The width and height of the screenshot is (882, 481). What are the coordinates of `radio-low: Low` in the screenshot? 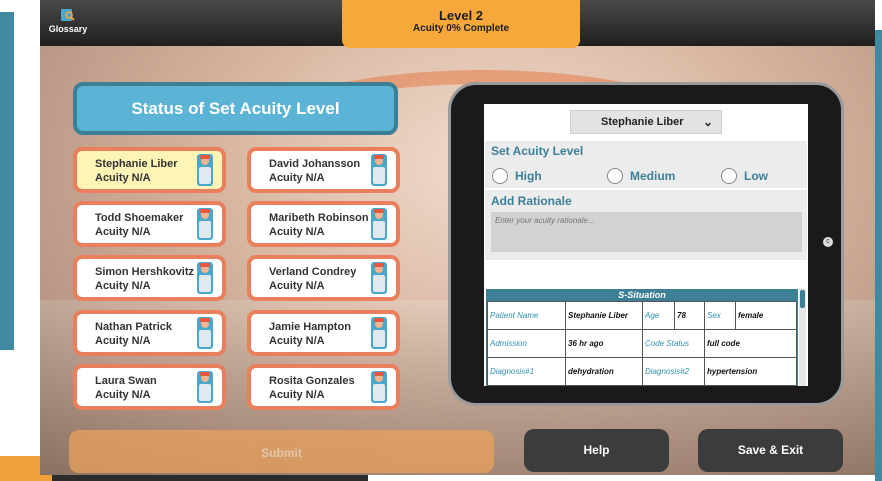 It's located at (744, 176).